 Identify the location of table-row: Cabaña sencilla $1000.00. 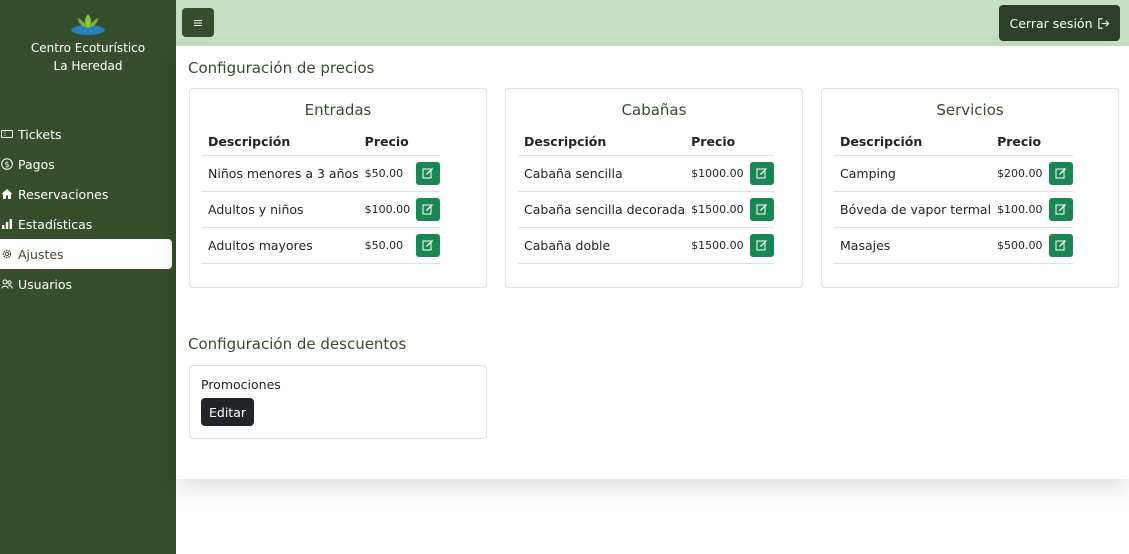
(646, 173).